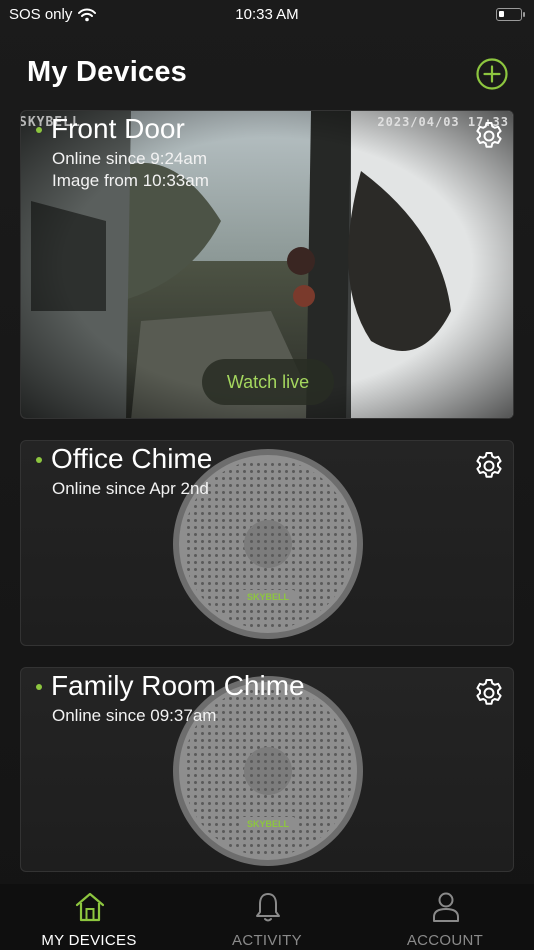 Image resolution: width=534 pixels, height=950 pixels. What do you see at coordinates (268, 907) in the screenshot?
I see `bell-icon` at bounding box center [268, 907].